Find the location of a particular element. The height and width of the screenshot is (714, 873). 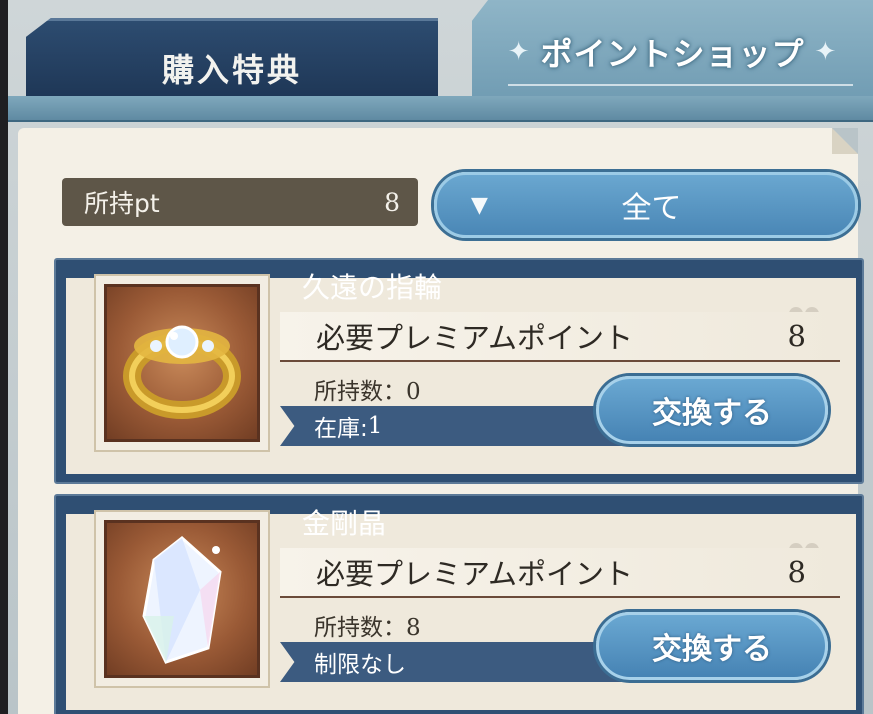

tab-purchase-bonus: 購入特典 is located at coordinates (232, 61).